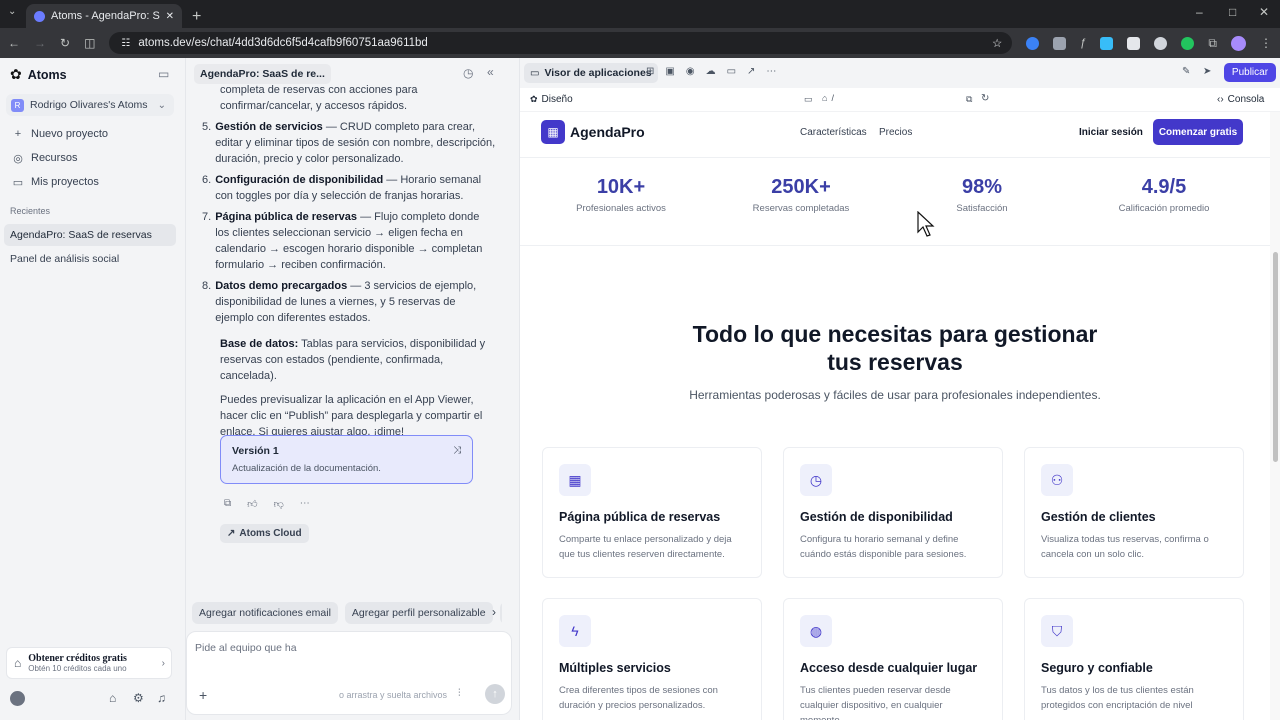  Describe the element at coordinates (14, 43) in the screenshot. I see `back-icon: ←` at that location.